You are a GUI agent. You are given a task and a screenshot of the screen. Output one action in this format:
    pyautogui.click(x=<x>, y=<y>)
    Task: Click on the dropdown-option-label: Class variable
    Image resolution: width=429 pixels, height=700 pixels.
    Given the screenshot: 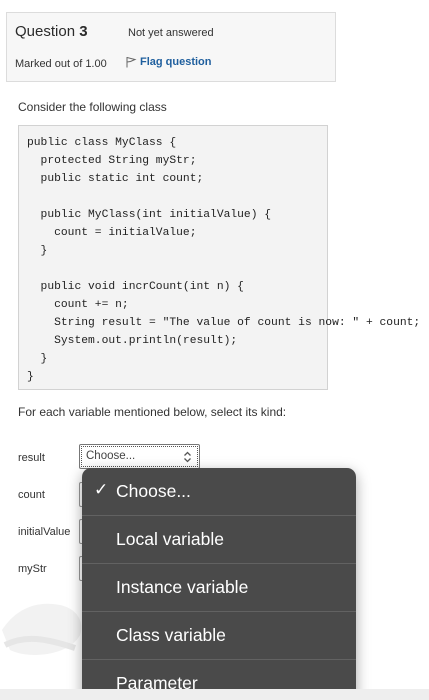 What is the action you would take?
    pyautogui.click(x=171, y=635)
    